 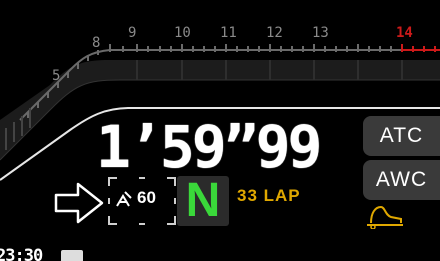 What do you see at coordinates (96, 43) in the screenshot?
I see `rpm-label-8: 8` at bounding box center [96, 43].